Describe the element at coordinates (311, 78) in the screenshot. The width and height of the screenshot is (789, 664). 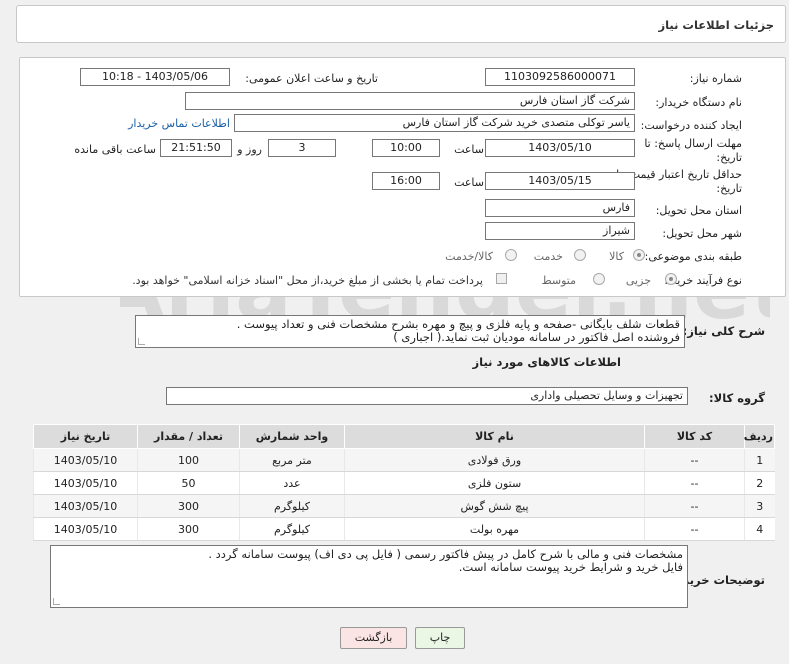
I see `announce-label: تاریخ و ساعت اعلان عمومی:` at that location.